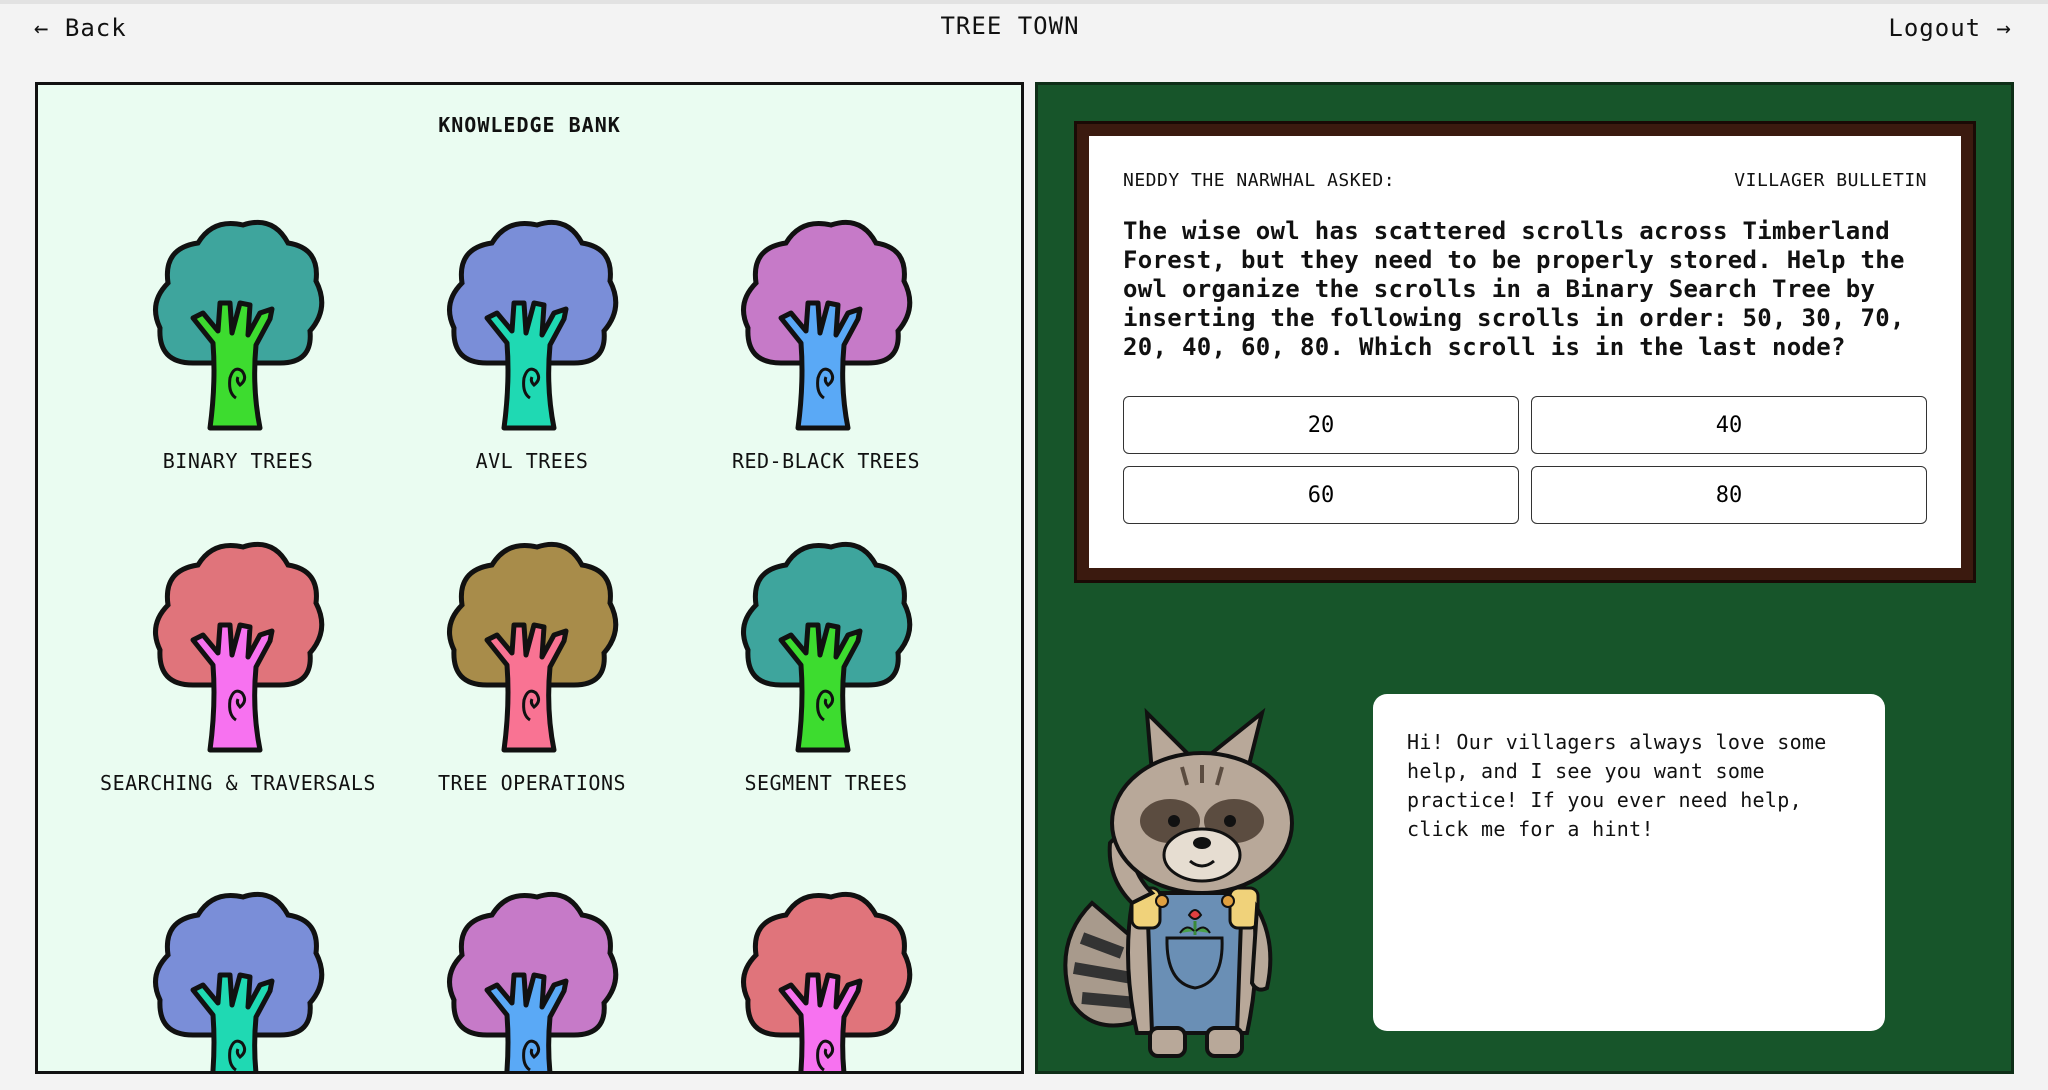 The width and height of the screenshot is (2048, 1090). What do you see at coordinates (1024, 2) in the screenshot?
I see `top-divider` at bounding box center [1024, 2].